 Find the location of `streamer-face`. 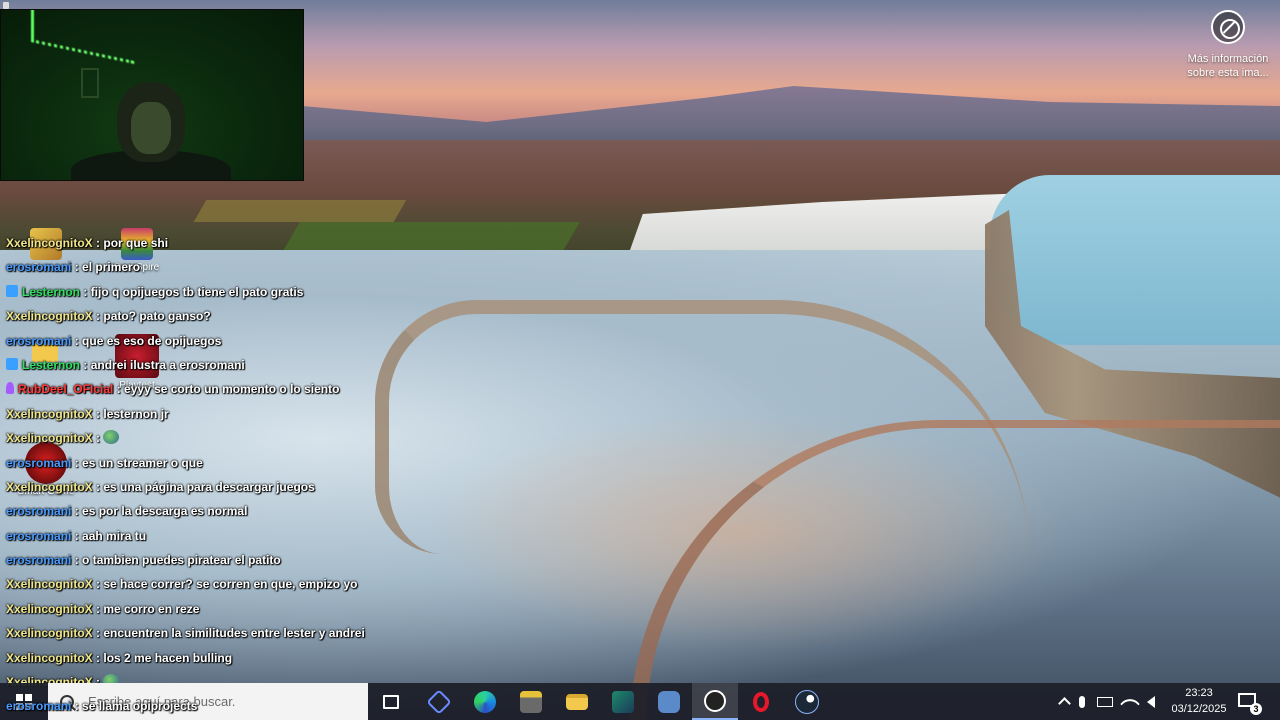

streamer-face is located at coordinates (151, 128).